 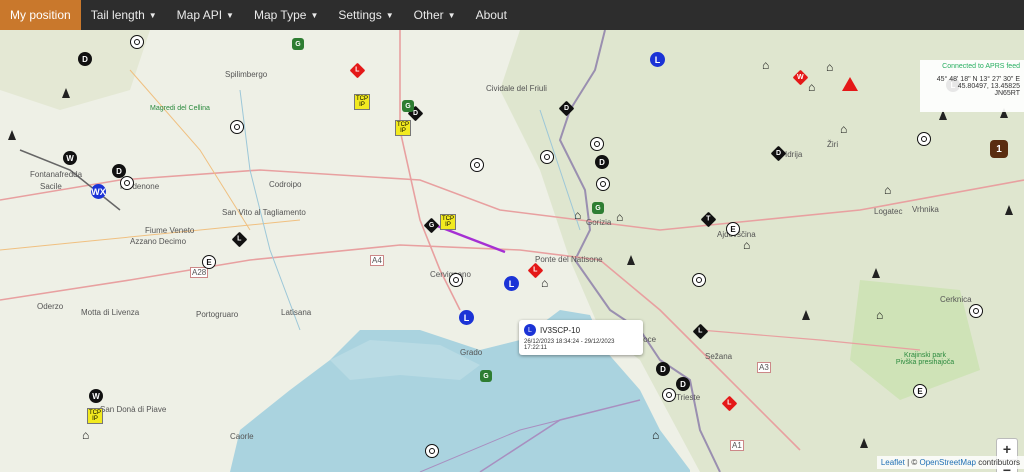 I want to click on leaflet-link: Leaflet, so click(x=893, y=462).